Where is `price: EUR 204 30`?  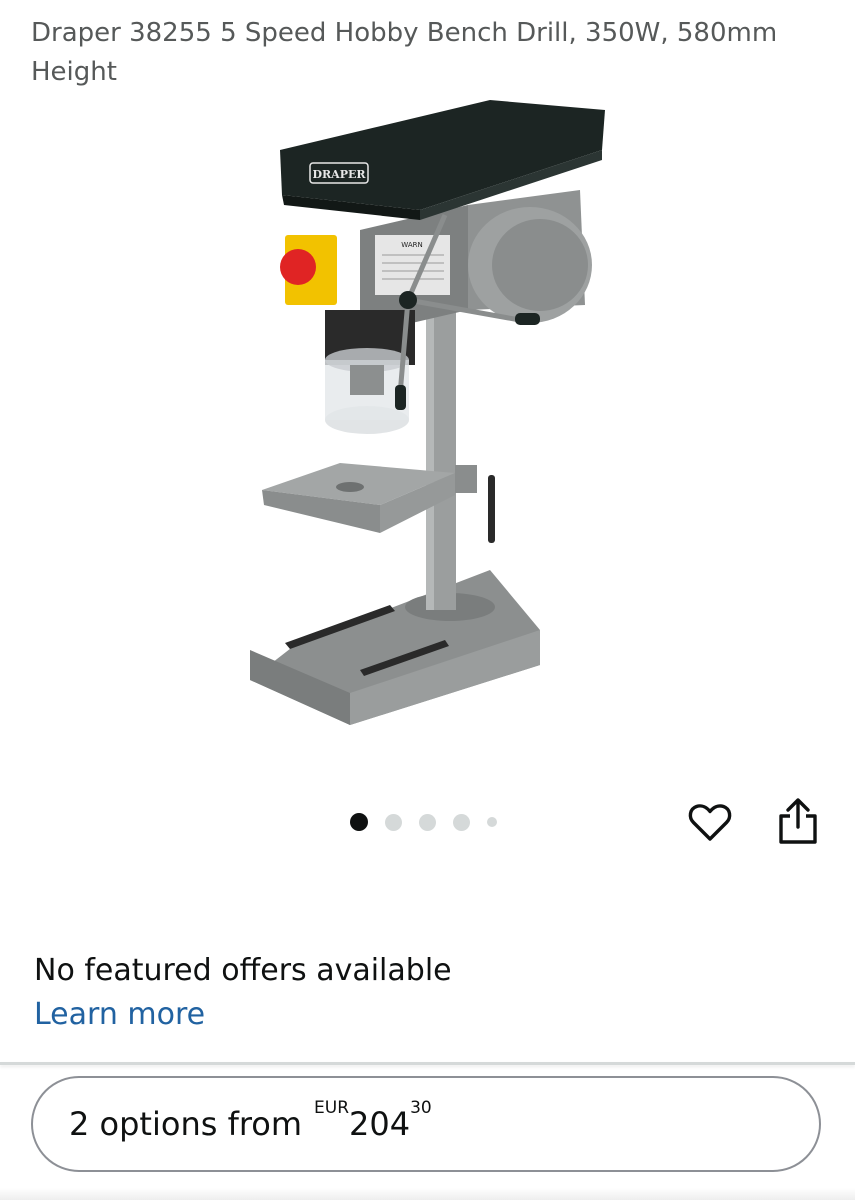 price: EUR 204 30 is located at coordinates (373, 1120).